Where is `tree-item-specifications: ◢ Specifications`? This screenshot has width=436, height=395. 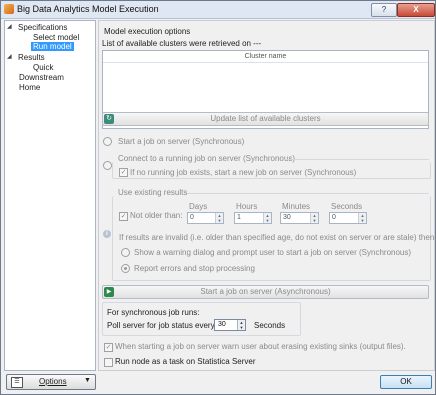
tree-item-specifications: ◢ Specifications is located at coordinates (36, 27).